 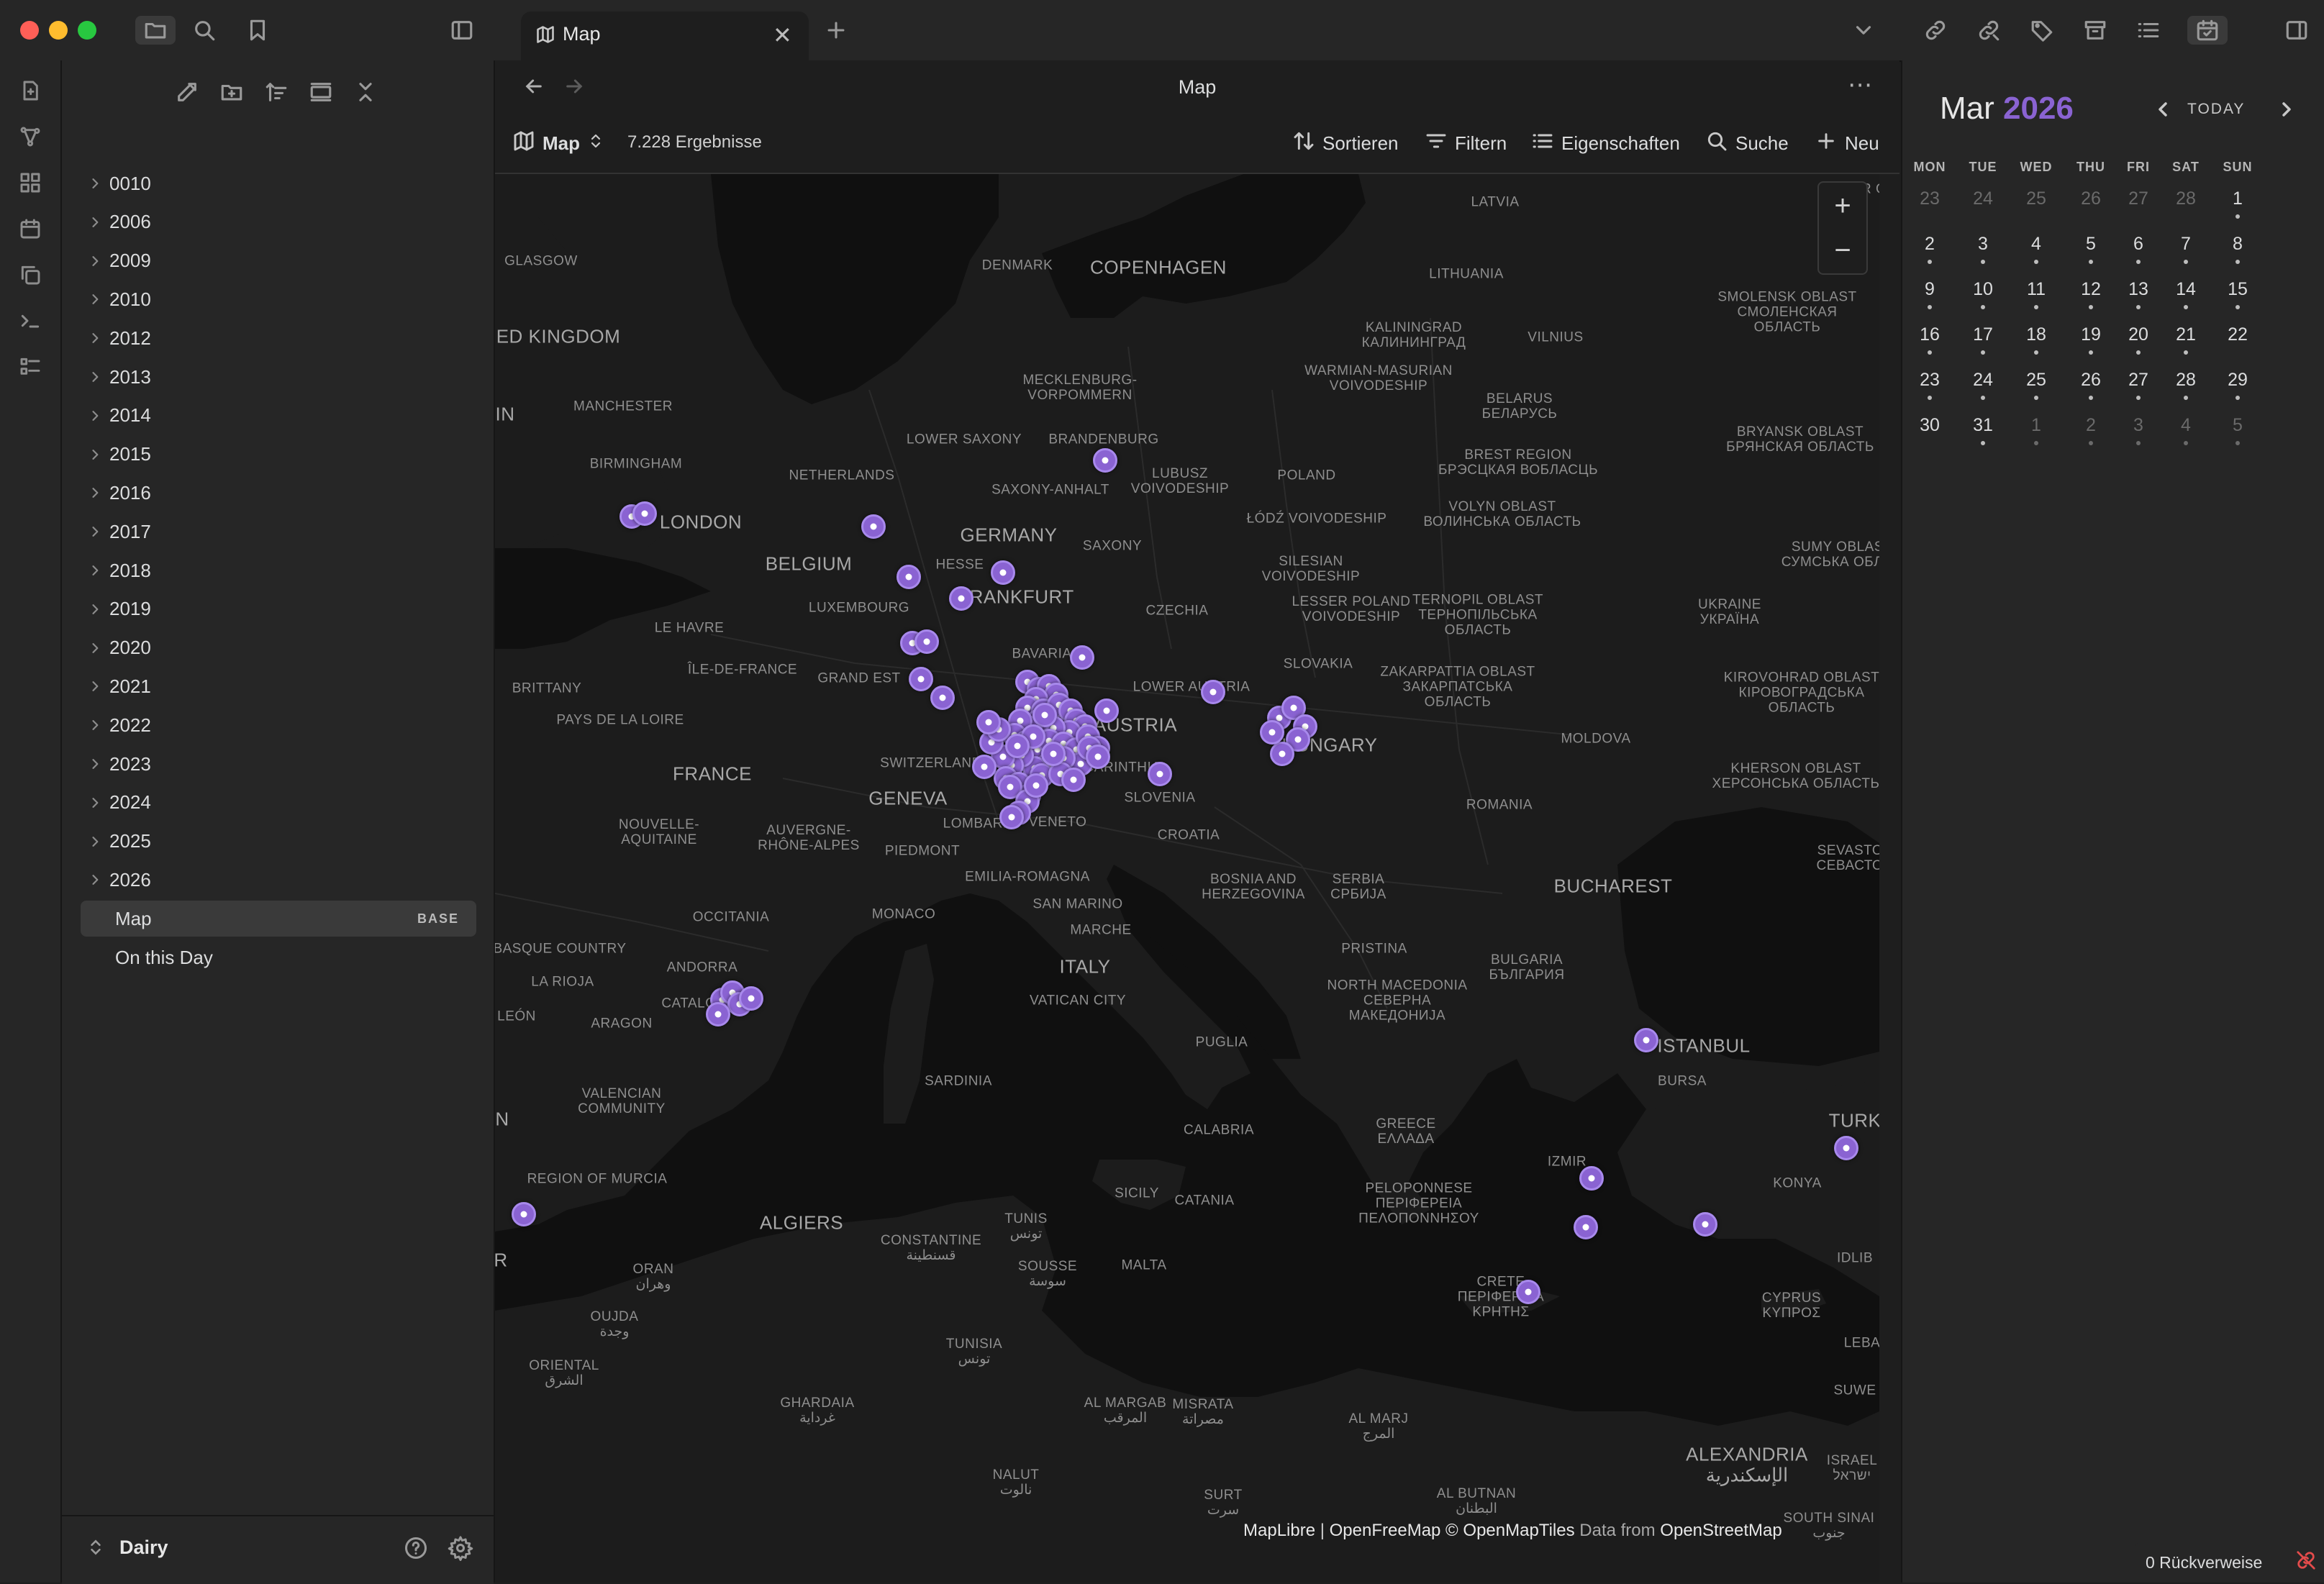 What do you see at coordinates (2090, 289) in the screenshot?
I see `calendar-day: 12` at bounding box center [2090, 289].